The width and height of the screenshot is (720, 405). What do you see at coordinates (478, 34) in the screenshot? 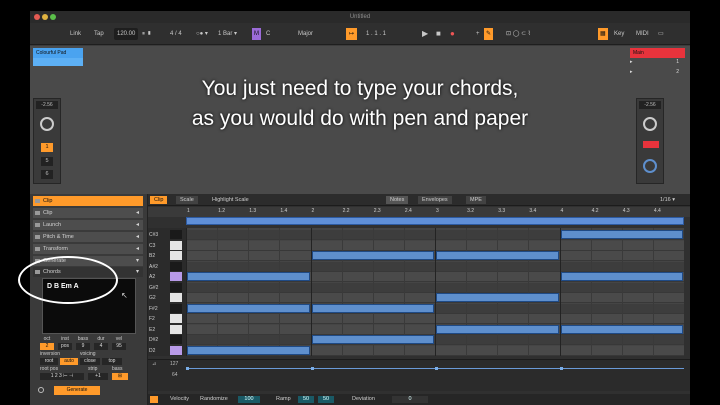
I see `overdub-icon: +` at bounding box center [478, 34].